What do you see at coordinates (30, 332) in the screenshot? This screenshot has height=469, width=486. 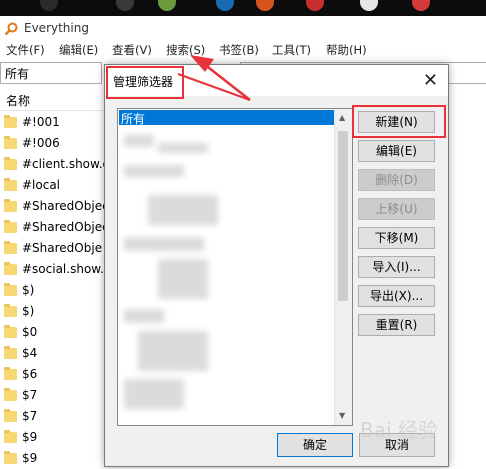 I see `file-name: $0` at bounding box center [30, 332].